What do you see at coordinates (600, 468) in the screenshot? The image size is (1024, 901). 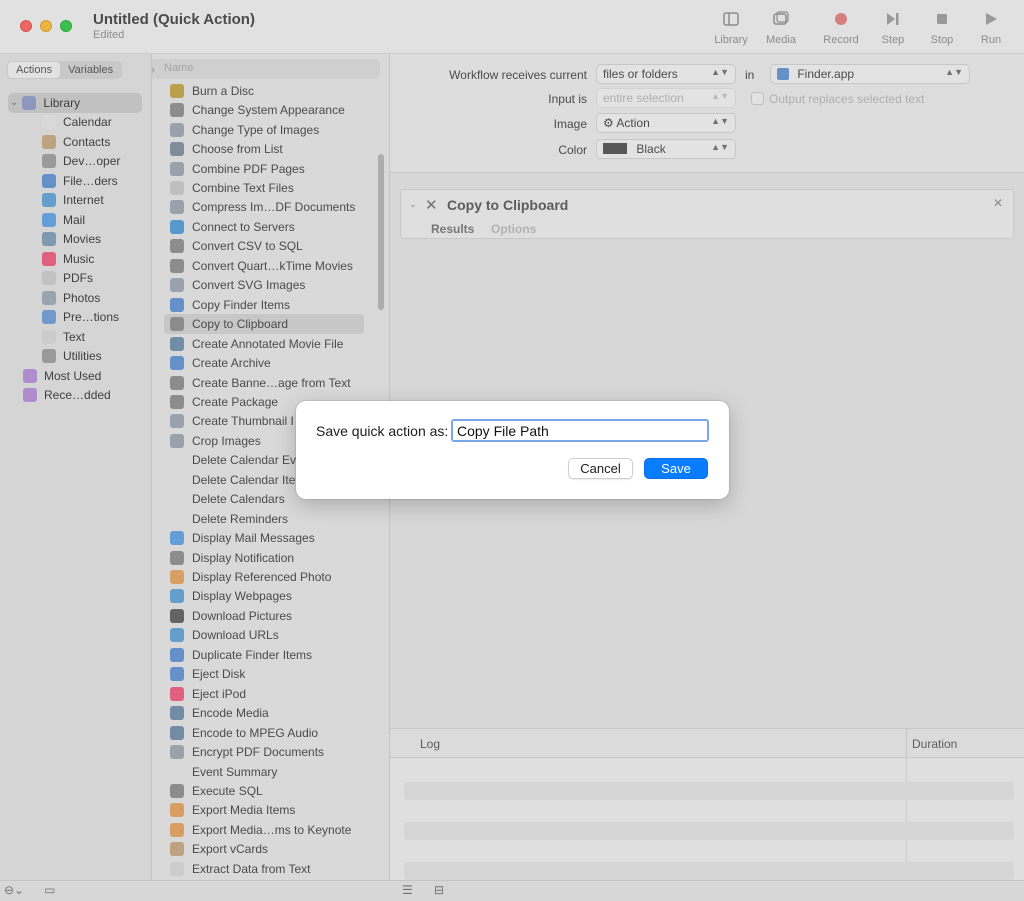 I see `cancel-button: Cancel` at bounding box center [600, 468].